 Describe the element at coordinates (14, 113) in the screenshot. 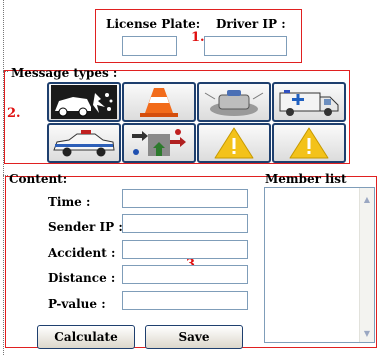

I see `annotation-marker-2: 2.` at that location.